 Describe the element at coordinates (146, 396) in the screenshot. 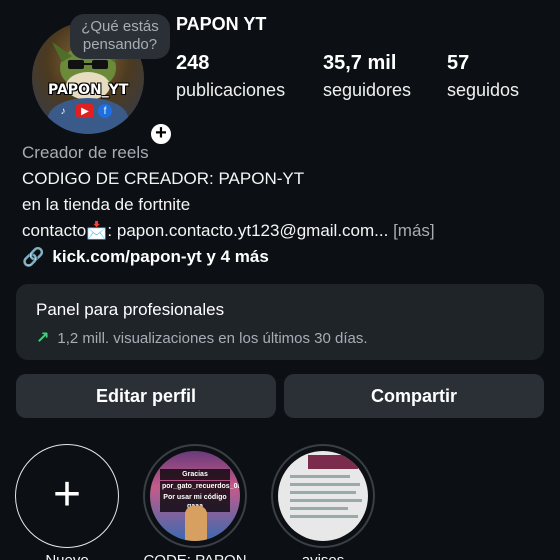

I see `edit-profile-button: Editar perfil` at that location.